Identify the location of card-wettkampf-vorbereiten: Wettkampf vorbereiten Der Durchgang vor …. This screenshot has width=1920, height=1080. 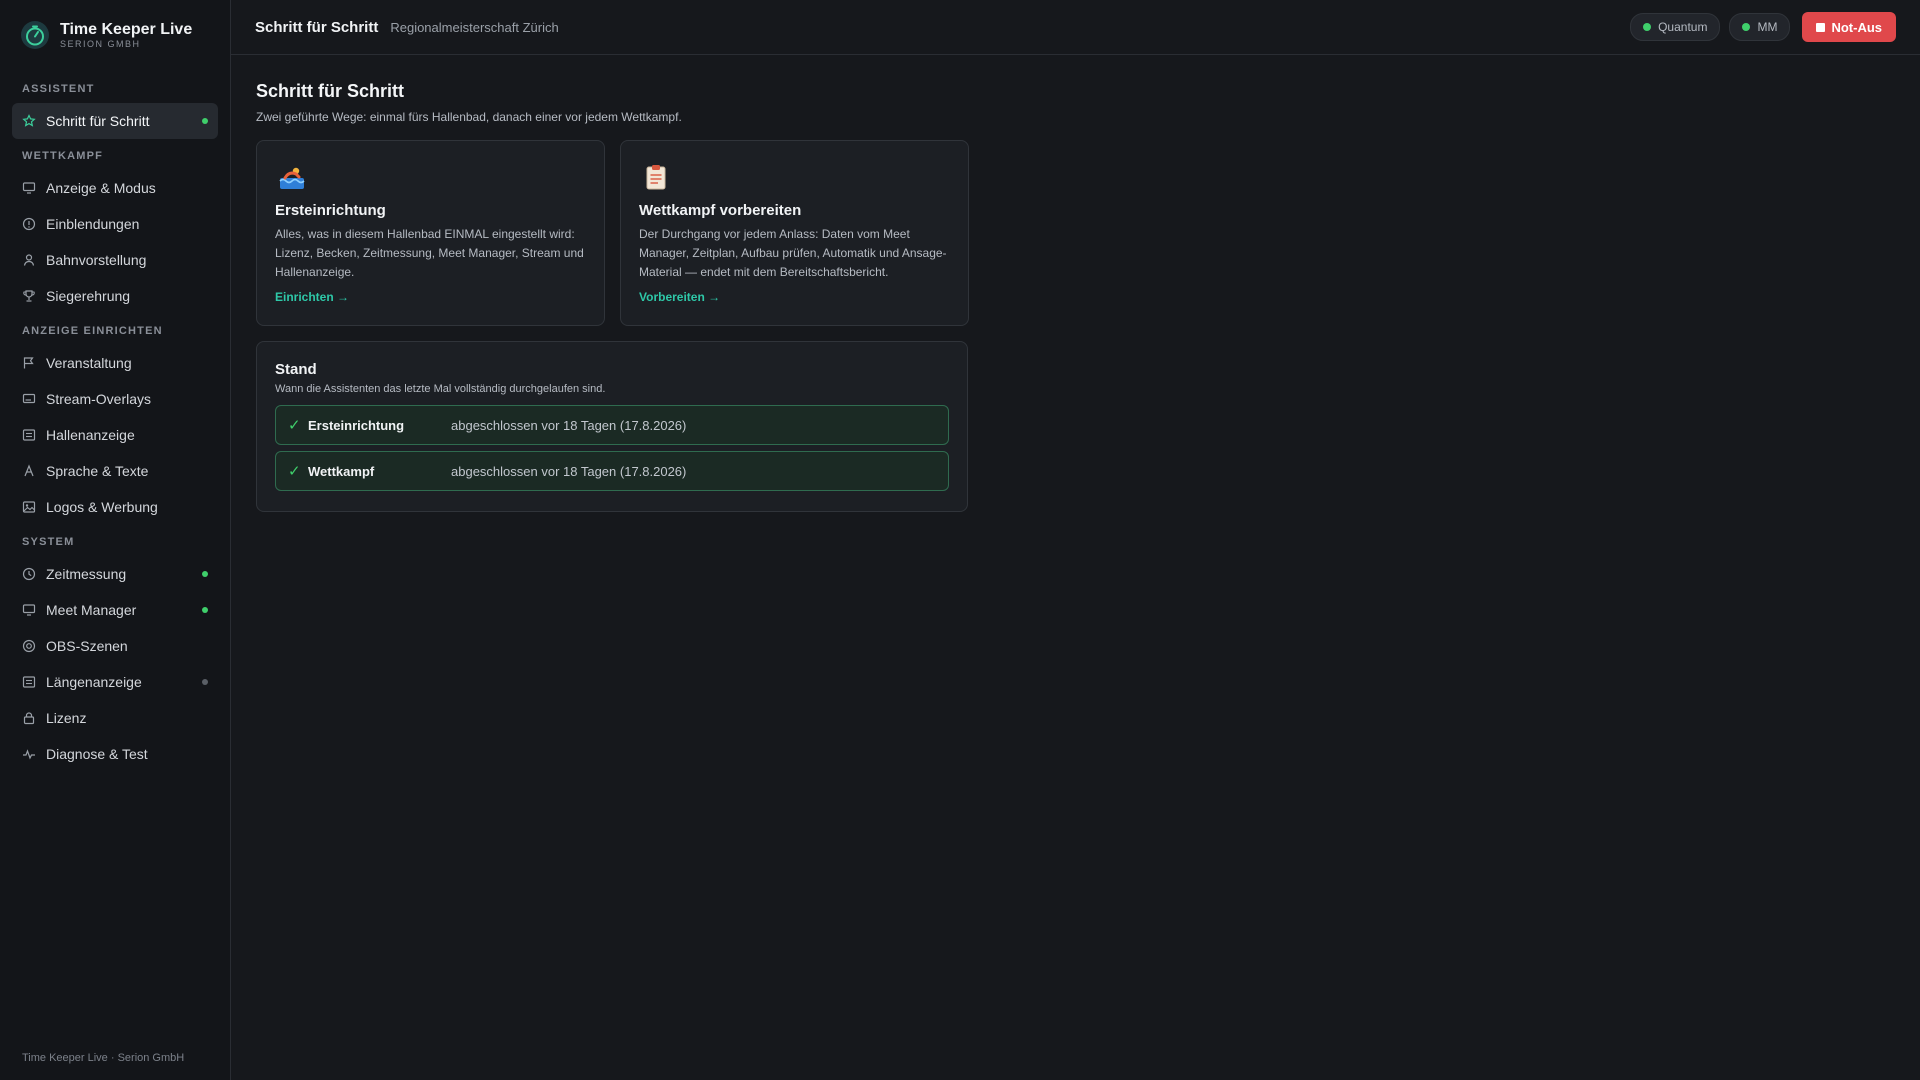
(794, 233).